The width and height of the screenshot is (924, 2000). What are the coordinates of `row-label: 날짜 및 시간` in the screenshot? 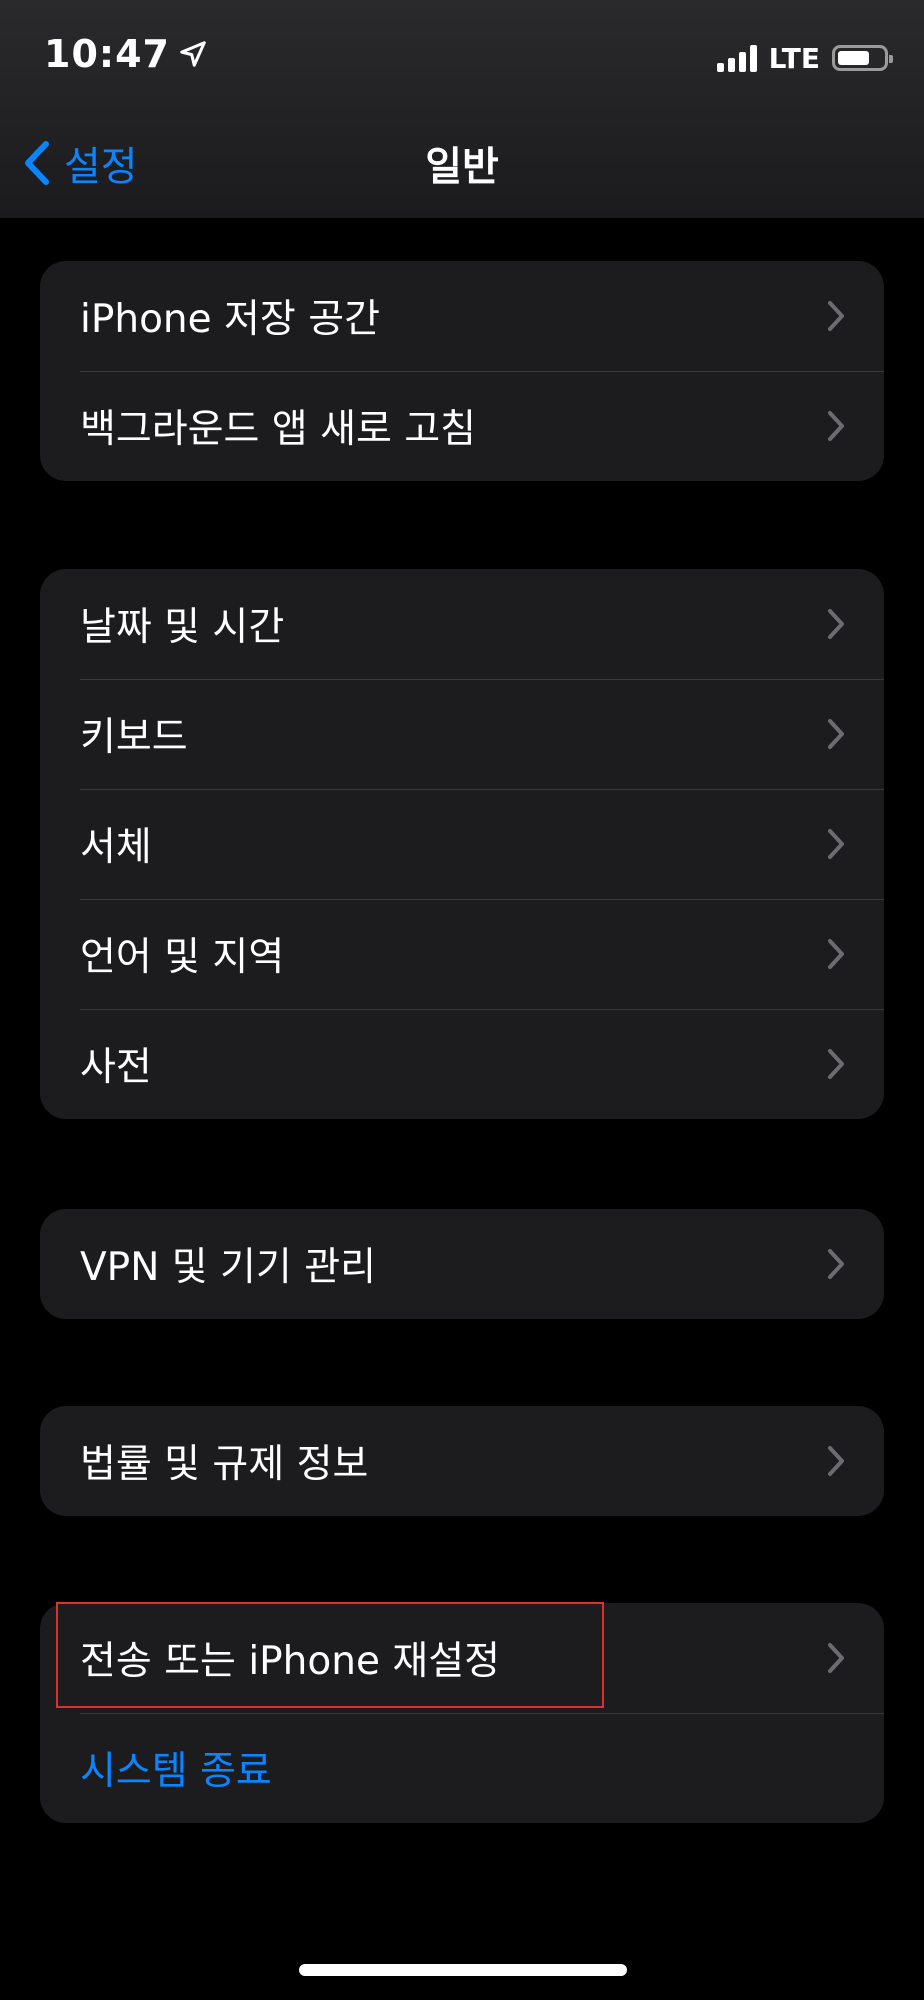 It's located at (182, 627).